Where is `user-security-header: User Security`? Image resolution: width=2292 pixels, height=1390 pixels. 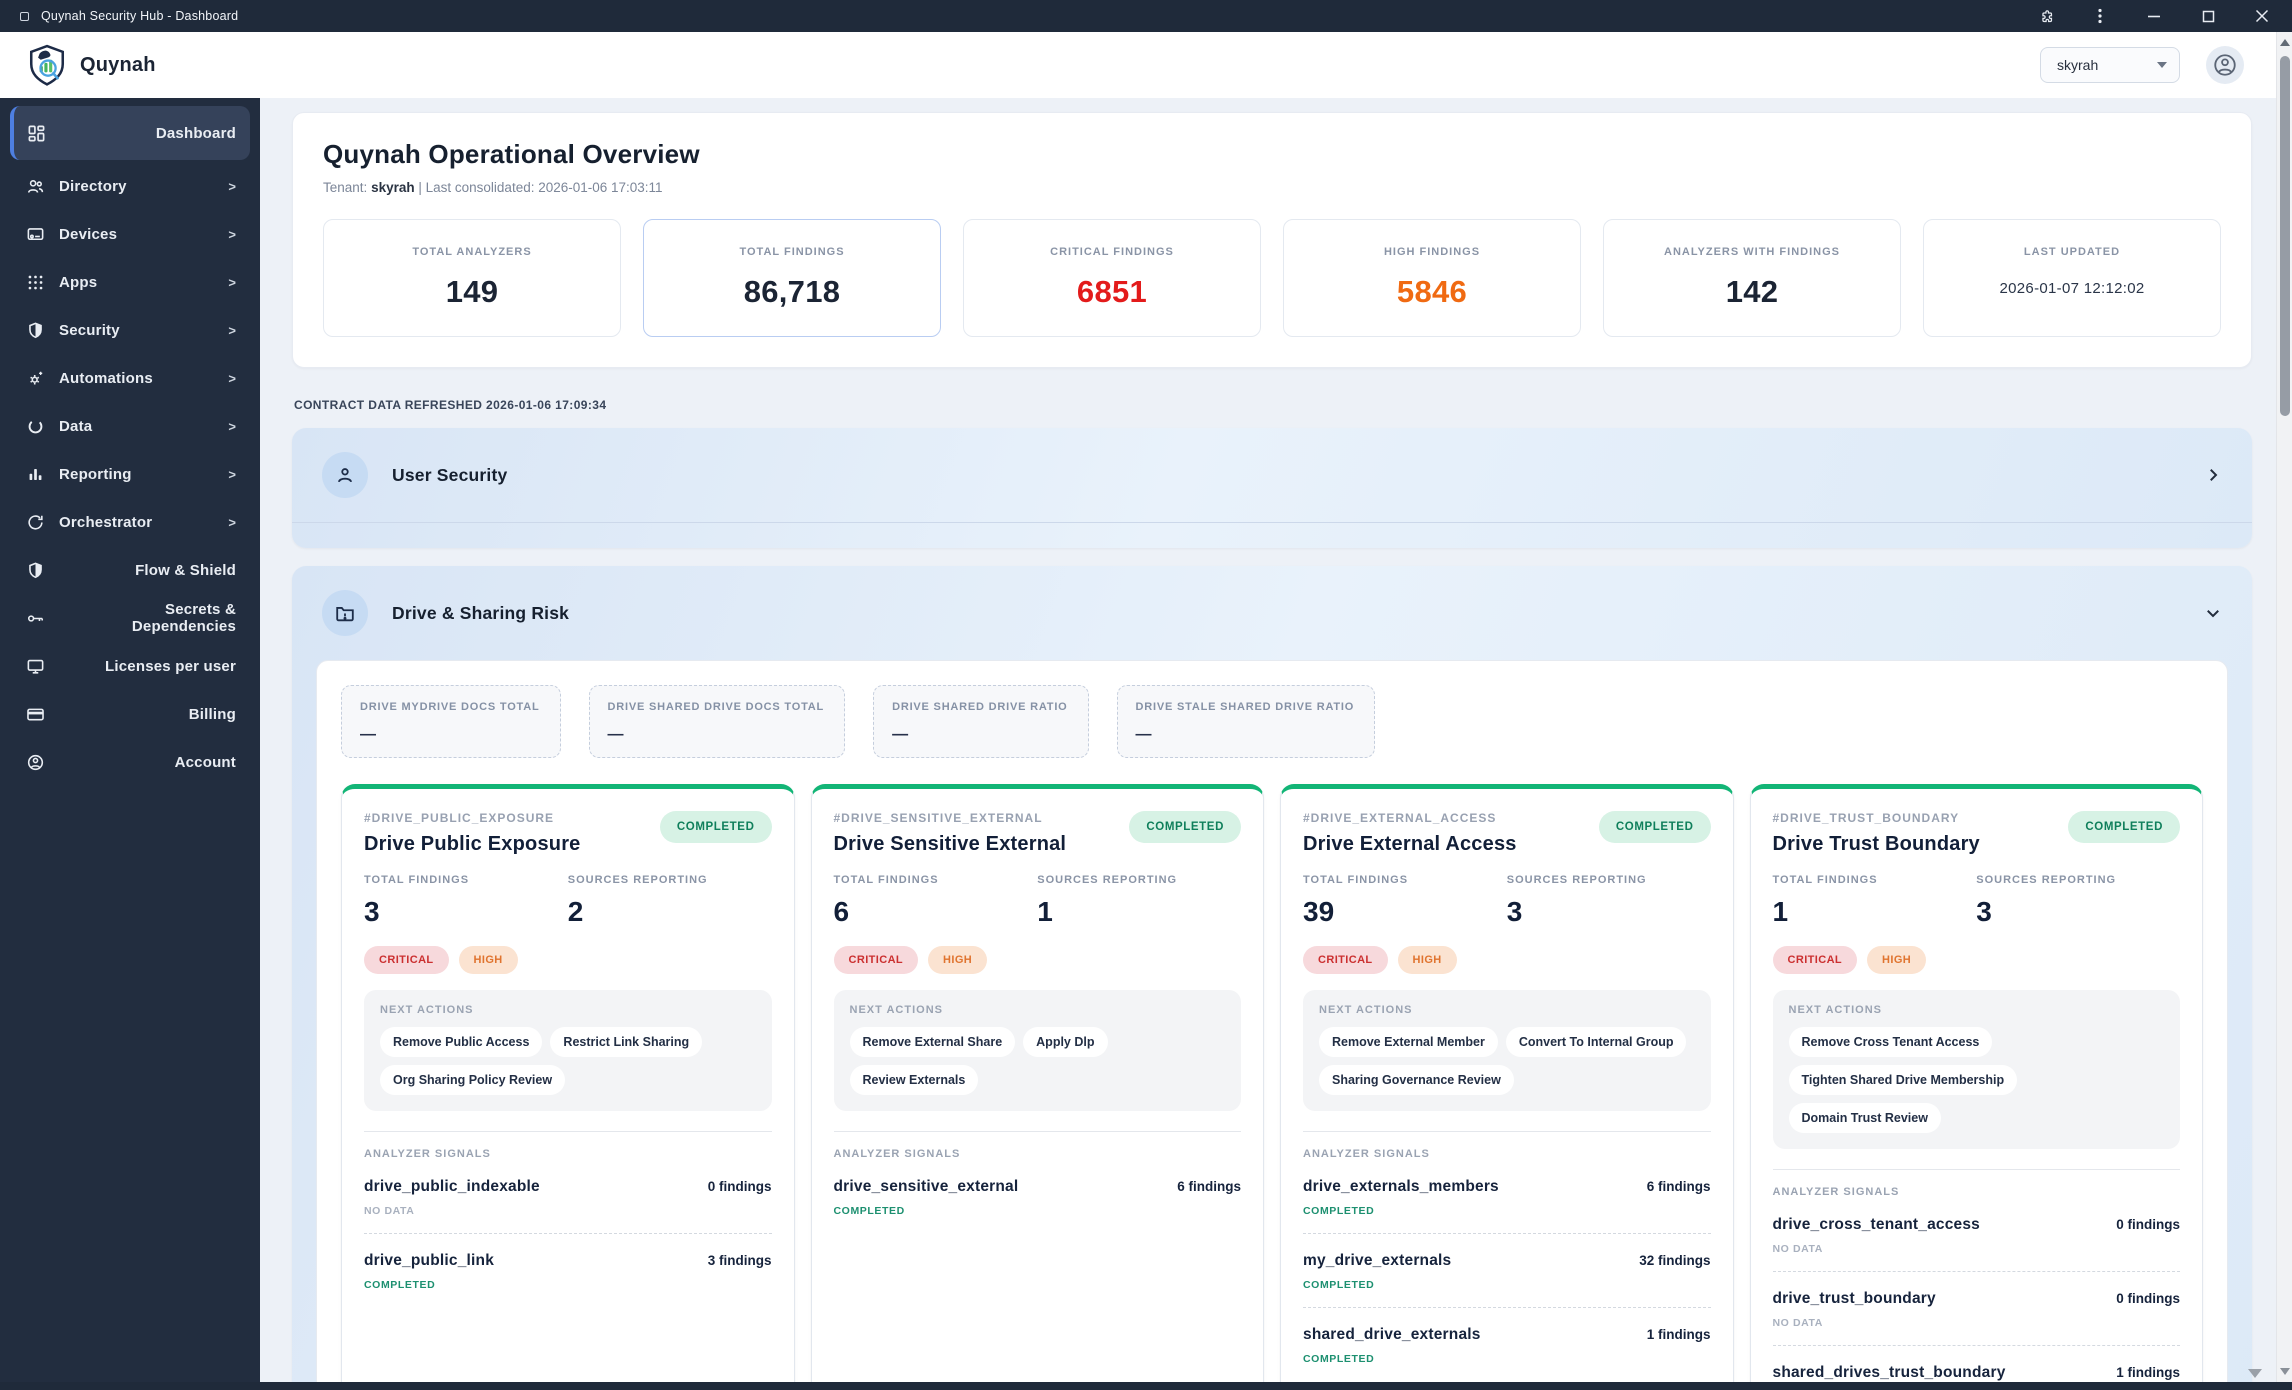
user-security-header: User Security is located at coordinates (1272, 475).